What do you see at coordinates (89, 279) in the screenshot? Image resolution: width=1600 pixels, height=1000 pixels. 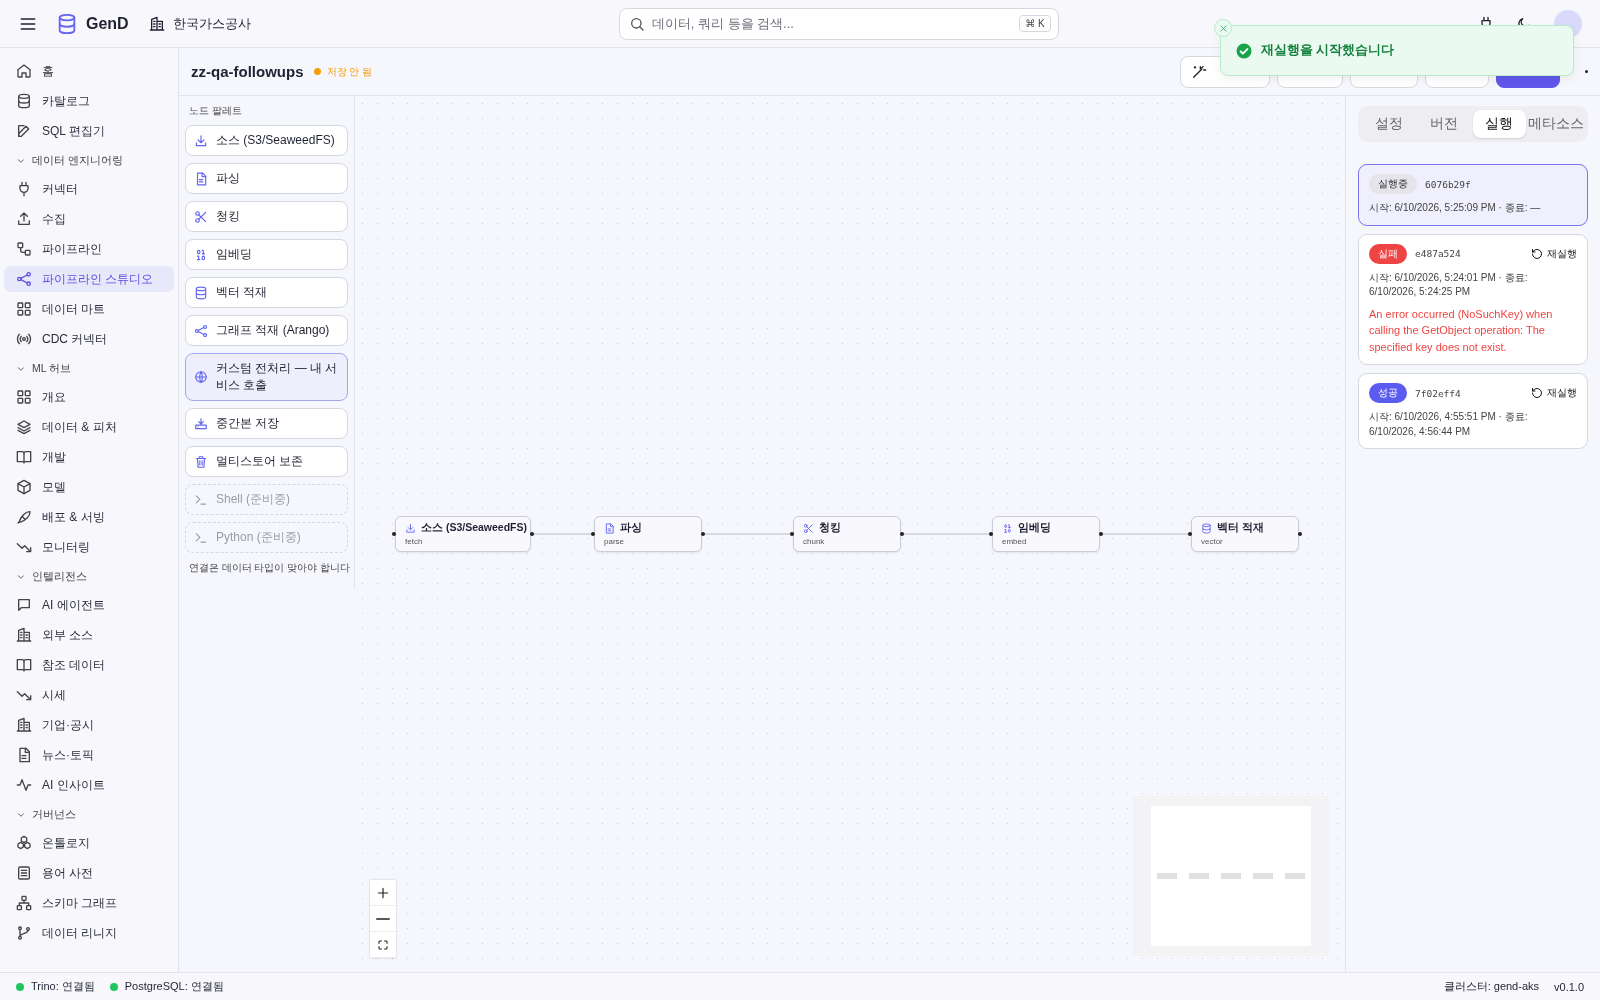 I see `nav-item: 파이프라인 스튜디오` at bounding box center [89, 279].